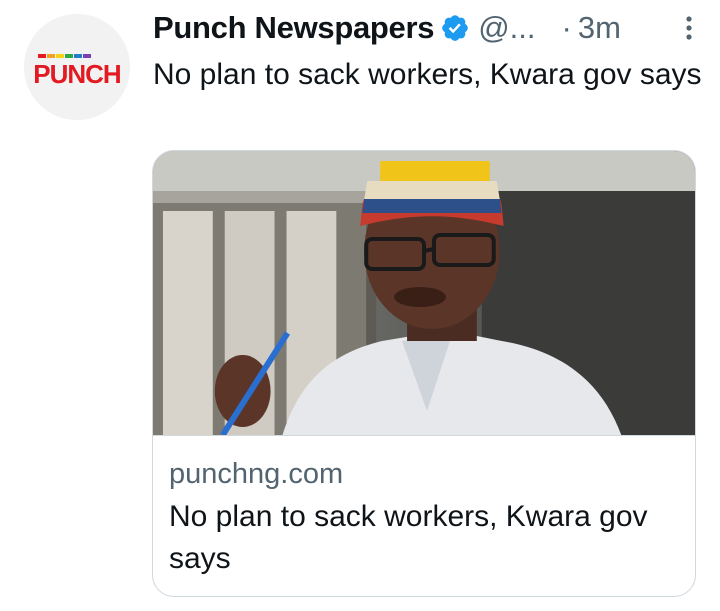  What do you see at coordinates (408, 537) in the screenshot?
I see `card-title: No plan to sack workers, Kwara gov says` at bounding box center [408, 537].